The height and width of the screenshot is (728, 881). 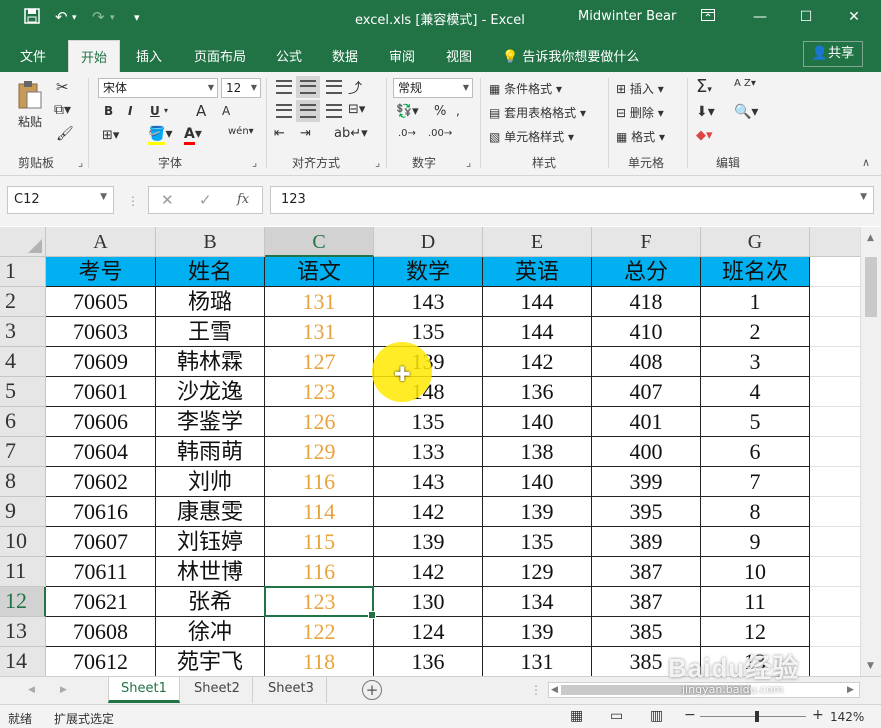 I want to click on table-cell: 115, so click(x=319, y=542).